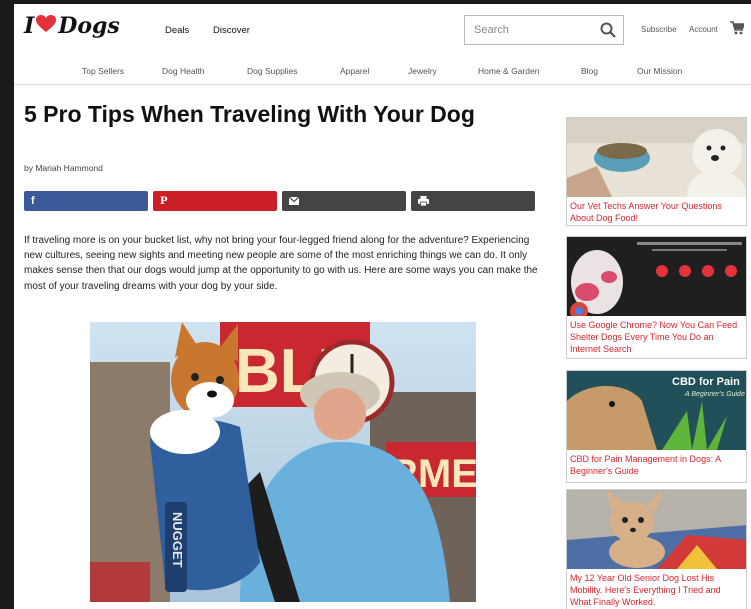  What do you see at coordinates (164, 201) in the screenshot?
I see `pinterest-icon: P` at bounding box center [164, 201].